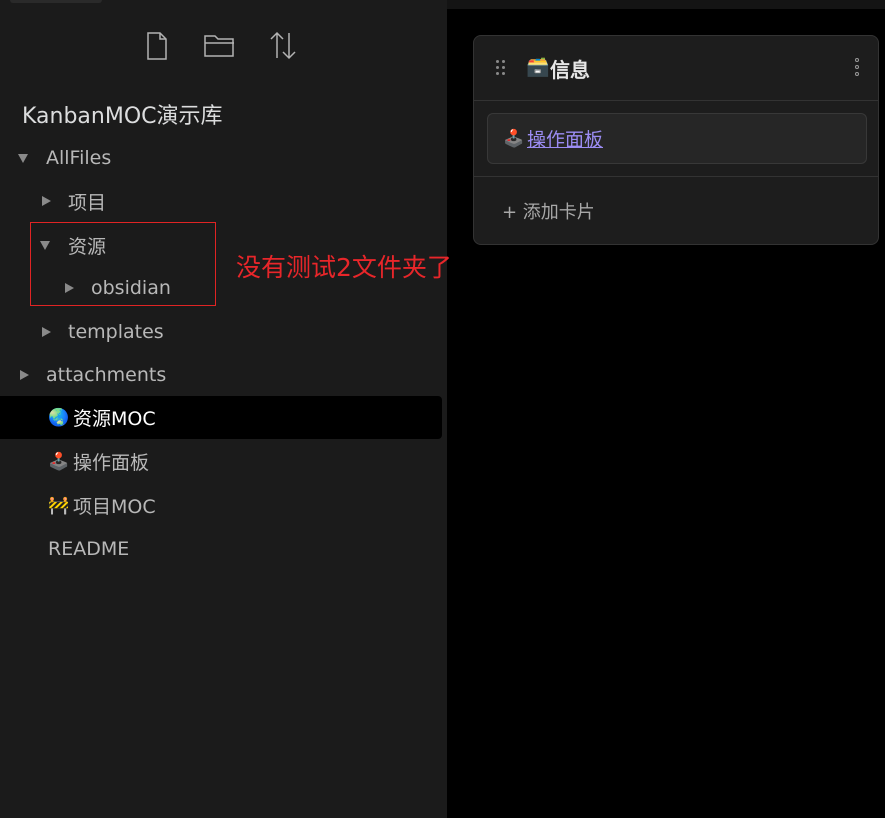 The width and height of the screenshot is (885, 818). I want to click on folder-label: attachments, so click(106, 375).